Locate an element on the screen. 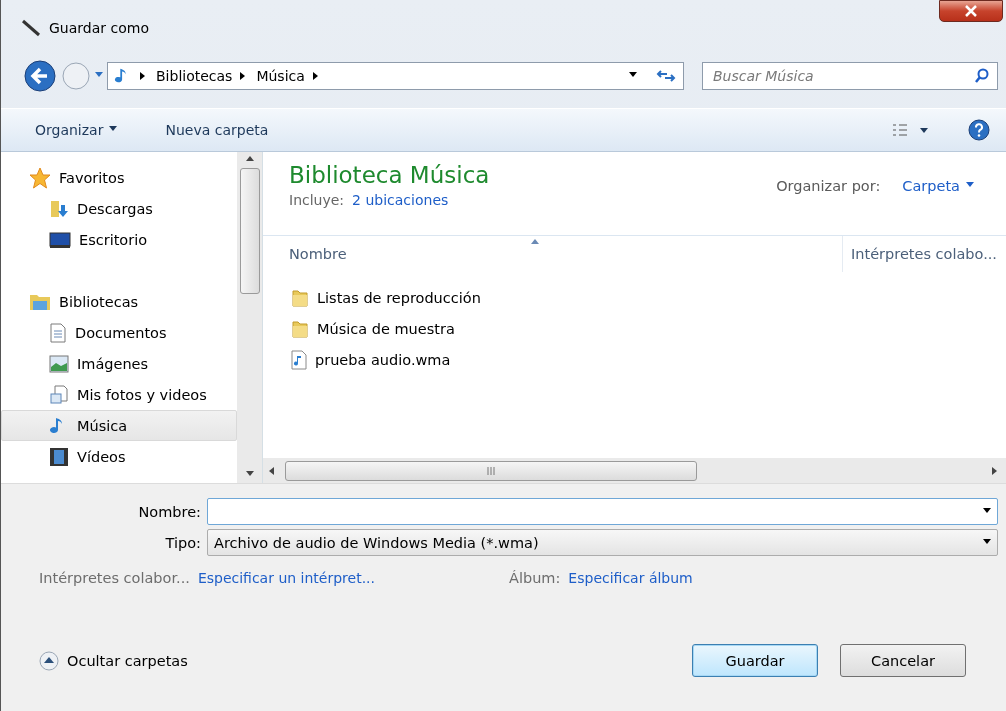 The image size is (1006, 711). file-row: Listas de reproducción is located at coordinates (648, 297).